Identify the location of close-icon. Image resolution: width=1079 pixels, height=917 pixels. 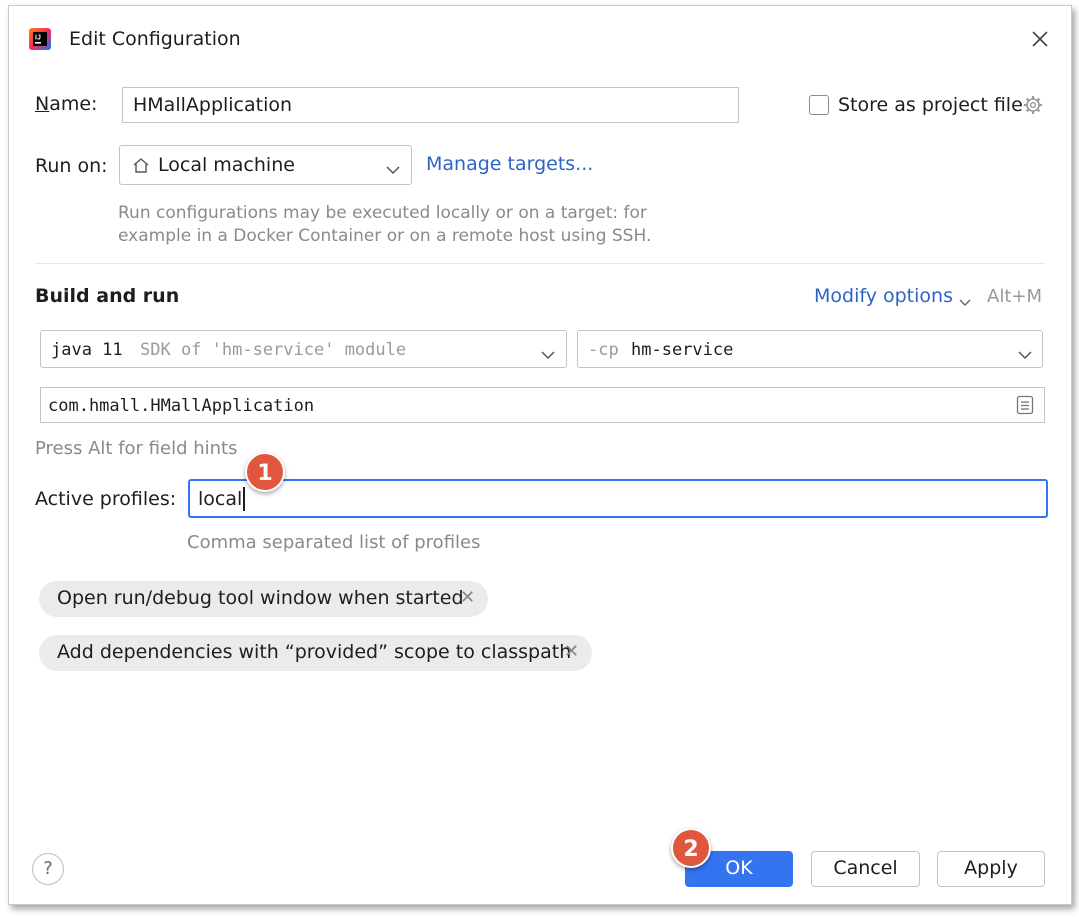
(1040, 39).